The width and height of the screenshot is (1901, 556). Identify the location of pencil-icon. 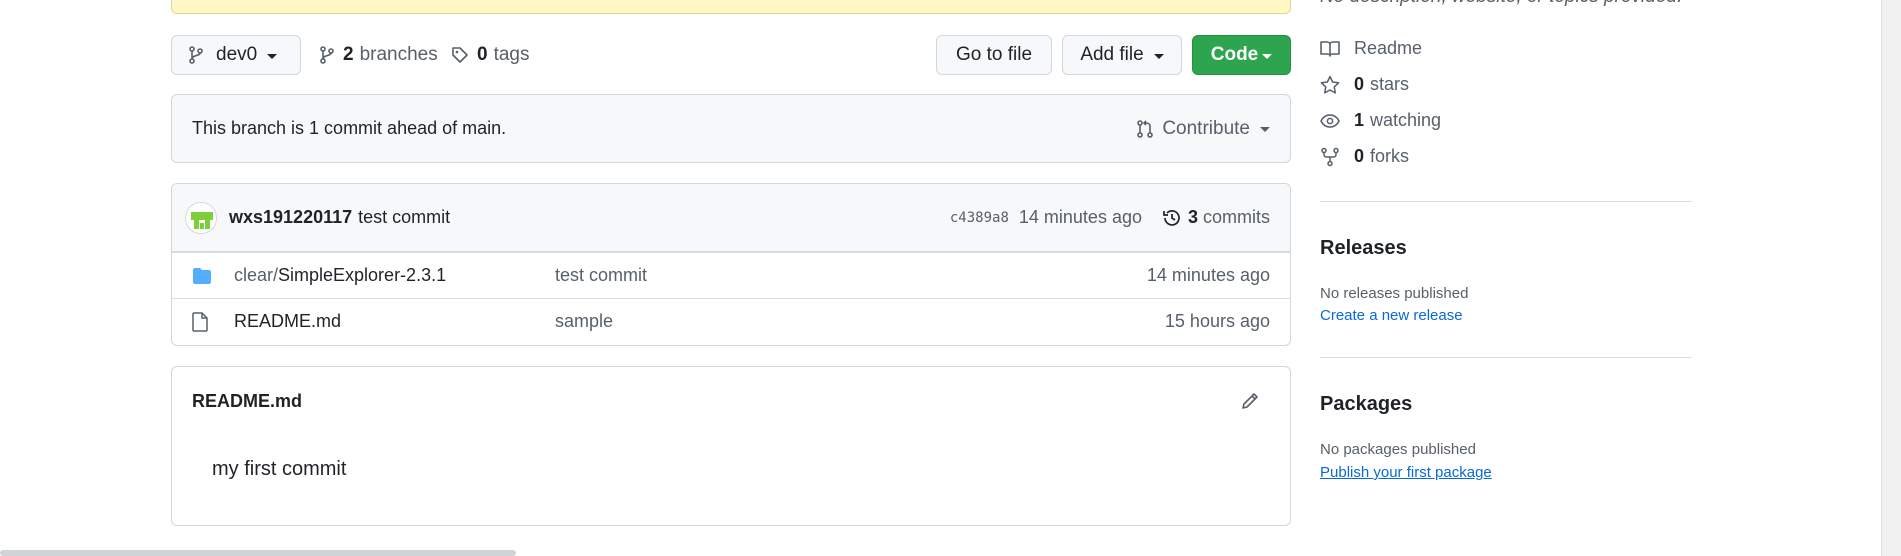
(1250, 401).